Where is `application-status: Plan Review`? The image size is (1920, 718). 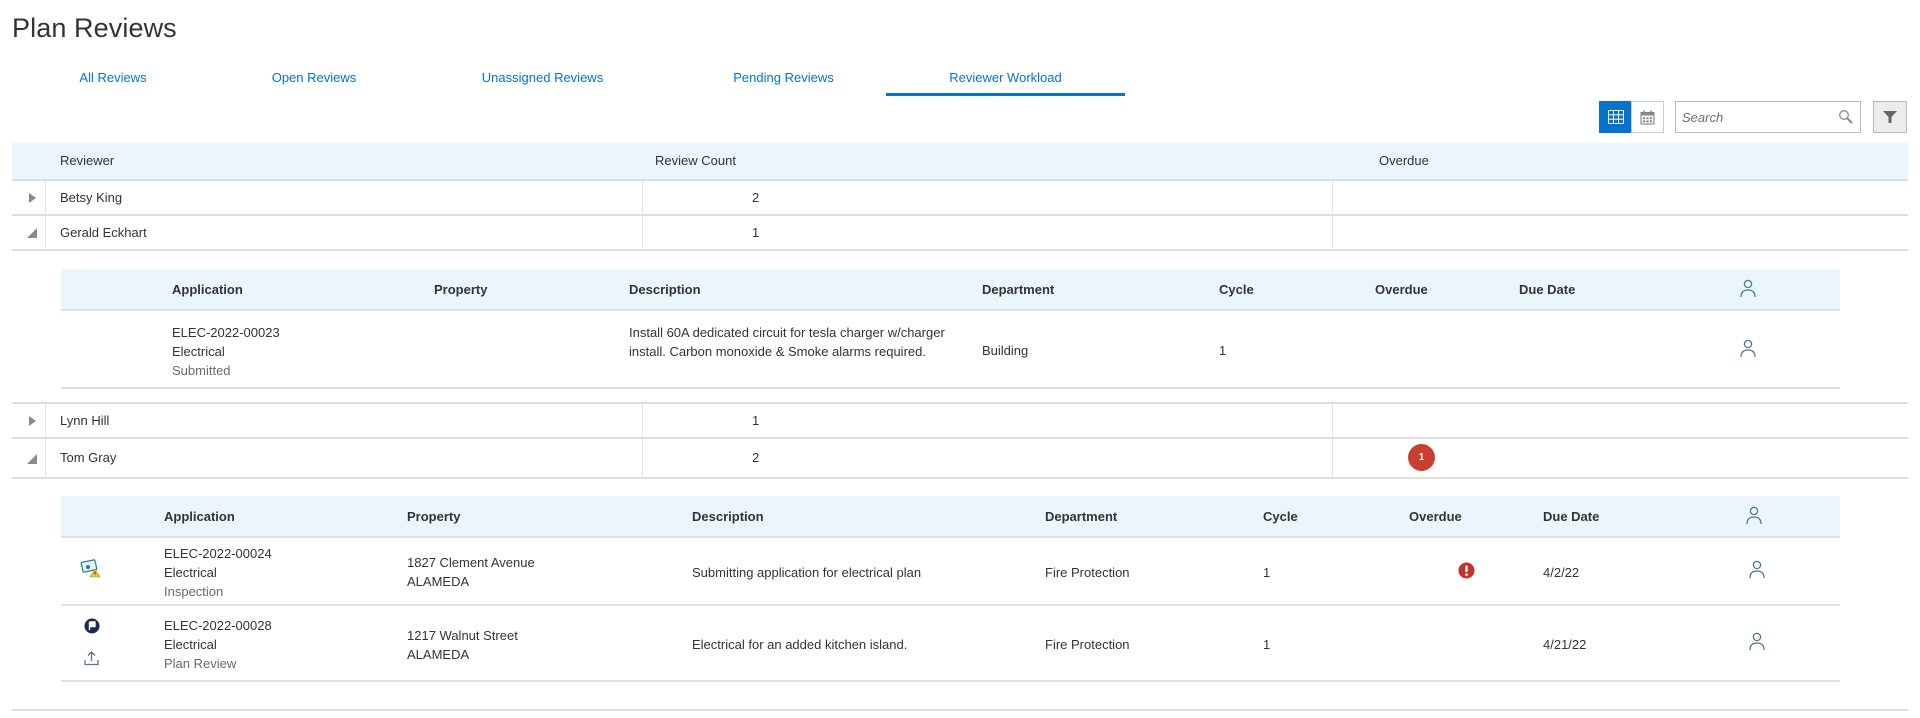 application-status: Plan Review is located at coordinates (200, 663).